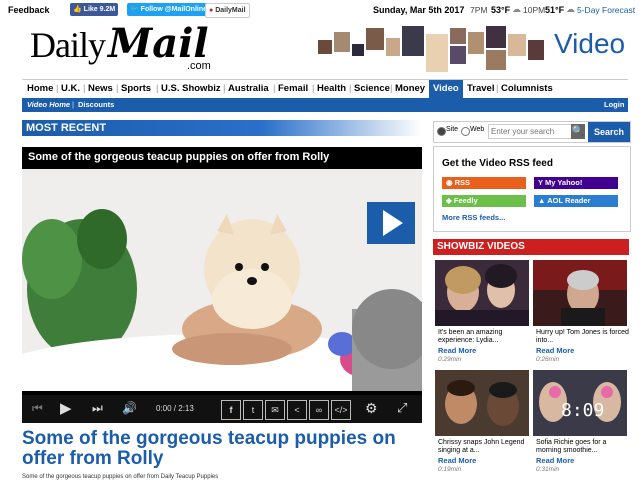 This screenshot has width=644, height=480. What do you see at coordinates (534, 10) in the screenshot?
I see `weather-time-2: 10PM` at bounding box center [534, 10].